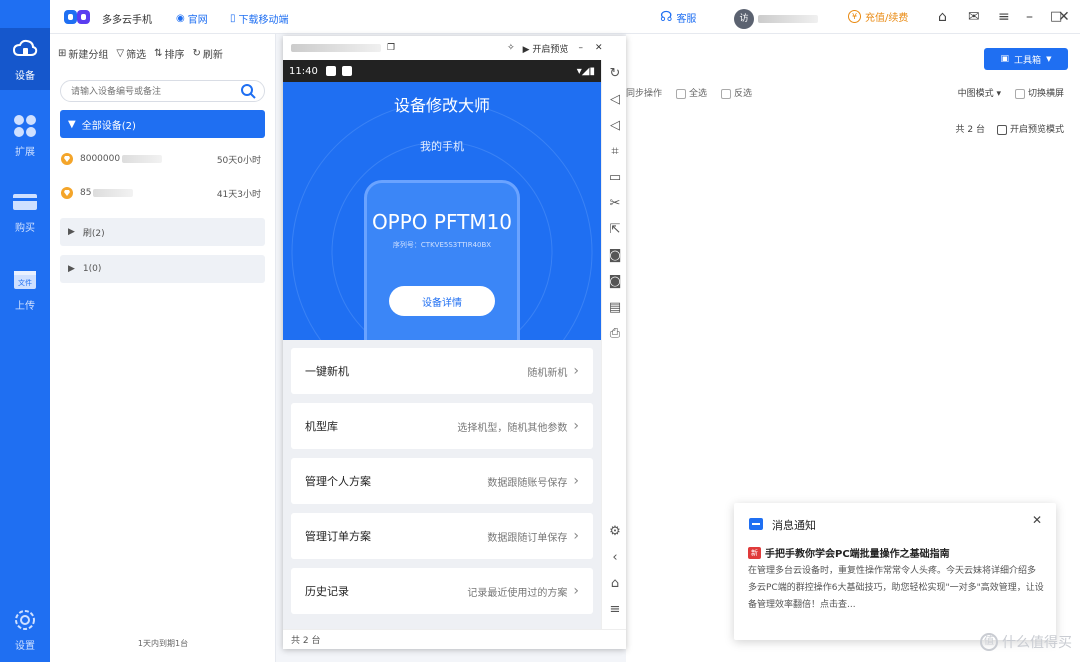 The height and width of the screenshot is (662, 1080). Describe the element at coordinates (615, 558) in the screenshot. I see `back-icon: ‹` at that location.